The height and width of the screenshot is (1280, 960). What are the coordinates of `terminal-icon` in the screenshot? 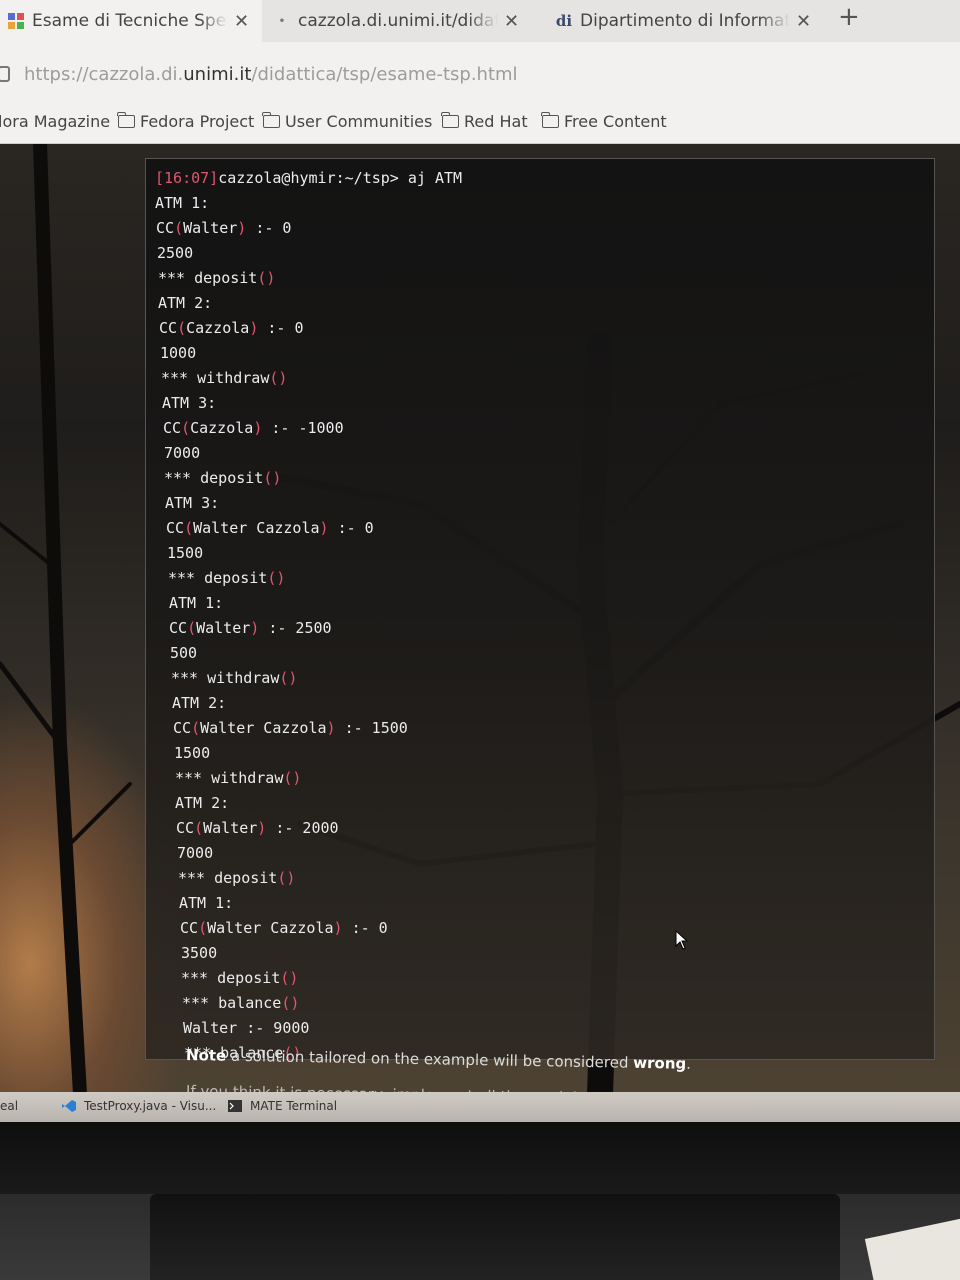 It's located at (235, 1106).